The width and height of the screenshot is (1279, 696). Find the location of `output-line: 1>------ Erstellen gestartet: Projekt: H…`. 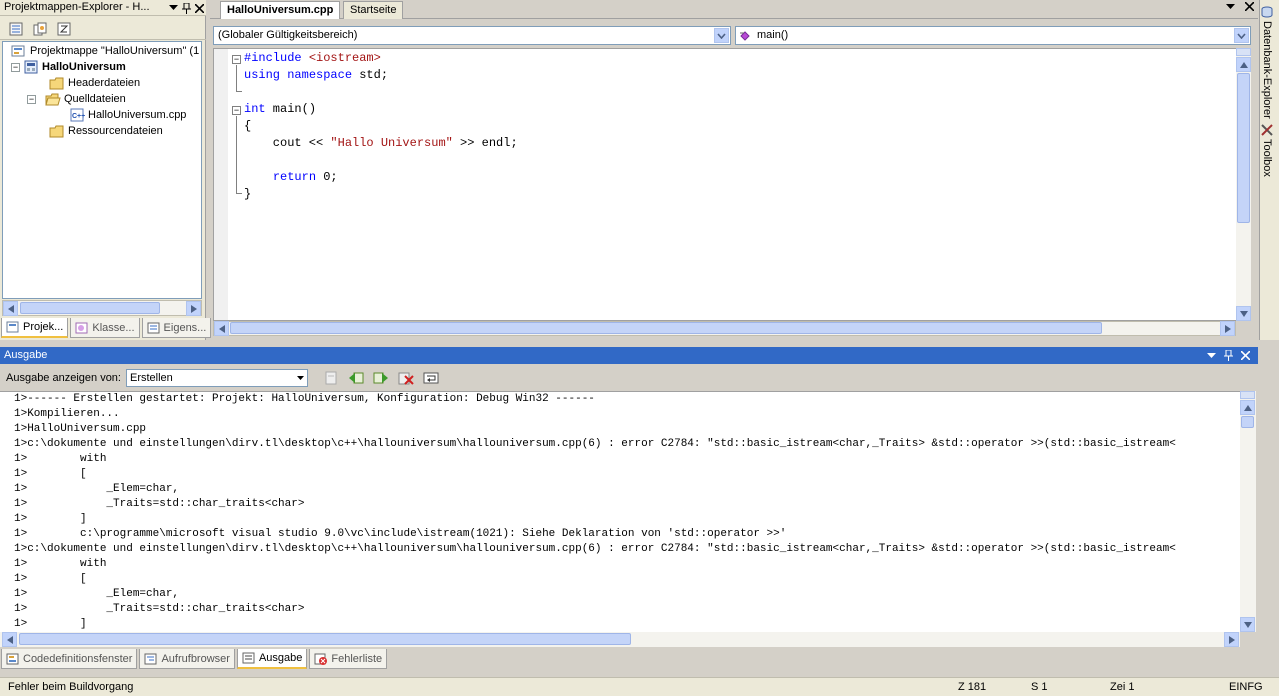

output-line: 1>------ Erstellen gestartet: Projekt: H… is located at coordinates (304, 399).